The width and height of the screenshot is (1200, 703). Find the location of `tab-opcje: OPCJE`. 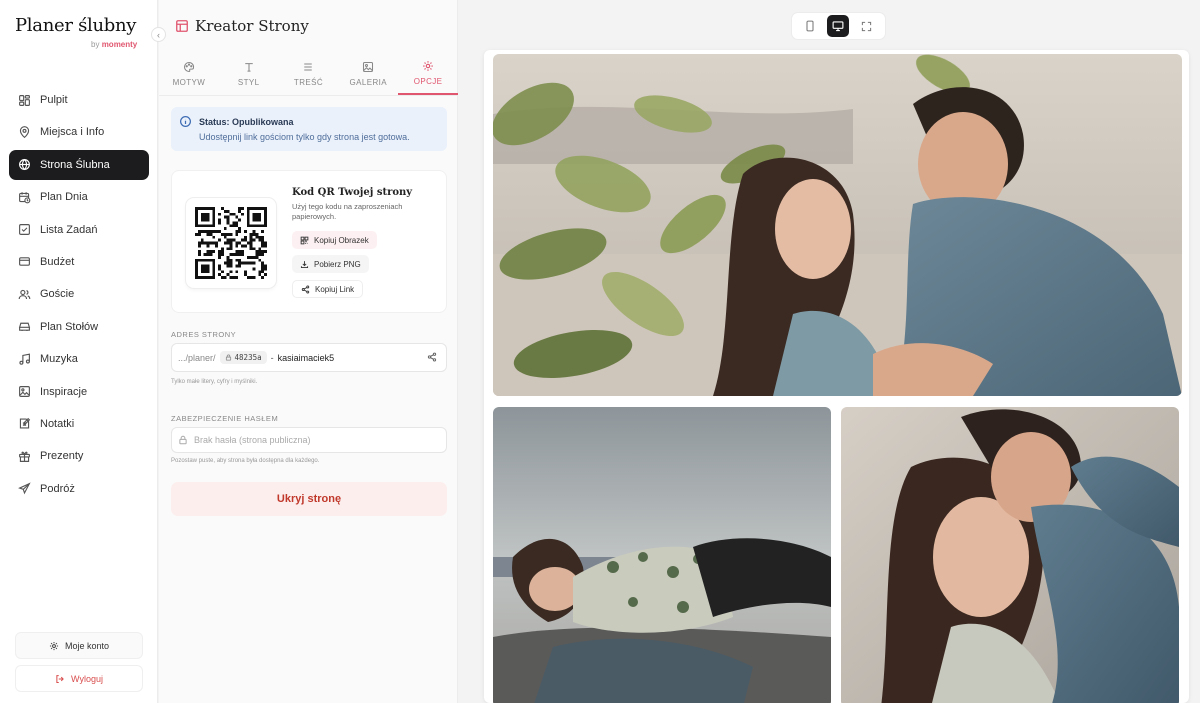

tab-opcje: OPCJE is located at coordinates (428, 73).